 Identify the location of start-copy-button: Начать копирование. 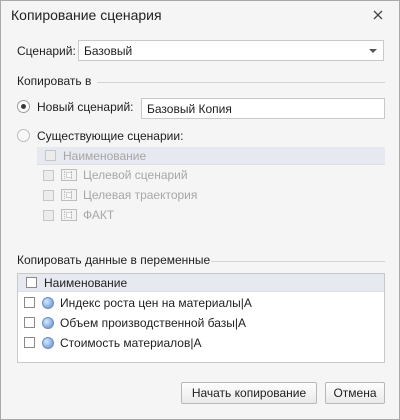
(249, 393).